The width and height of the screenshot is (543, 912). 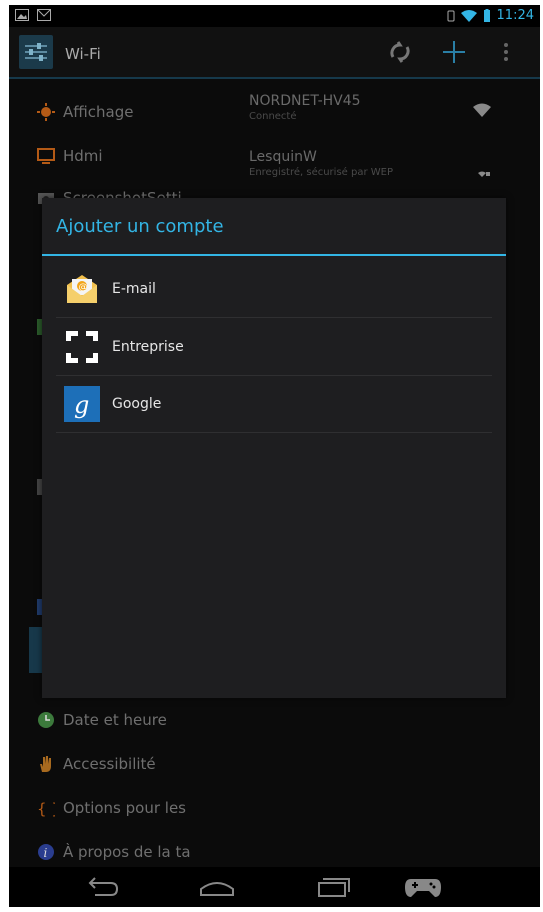 I want to click on settings-item-hdmi: Hdmi, so click(x=70, y=156).